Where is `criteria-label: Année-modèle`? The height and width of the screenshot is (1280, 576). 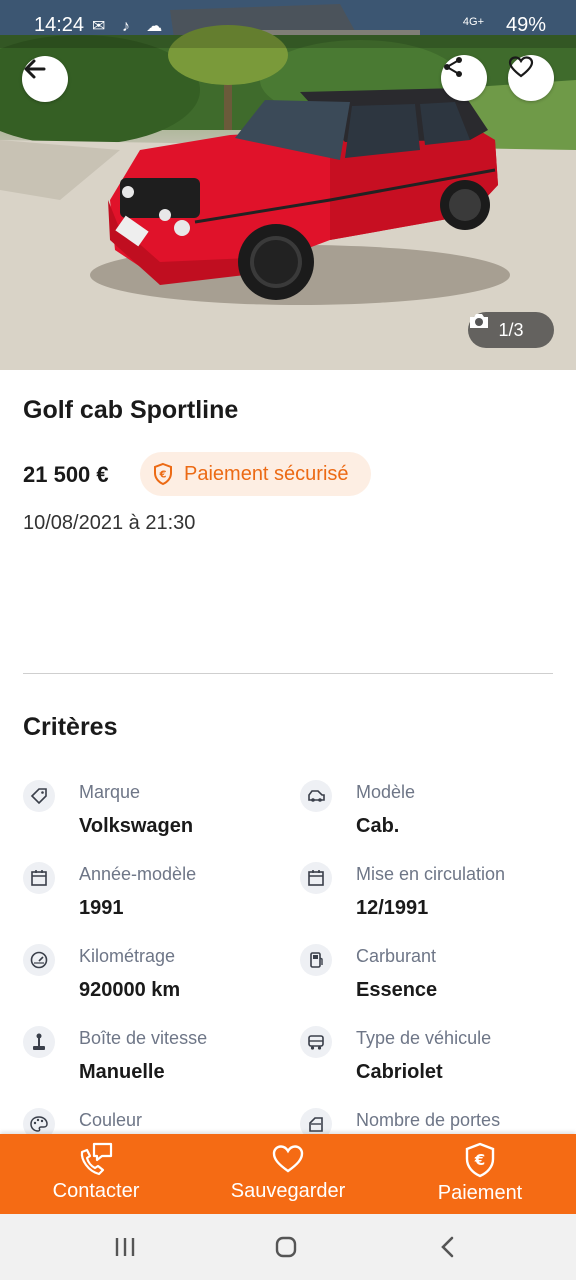 criteria-label: Année-modèle is located at coordinates (138, 874).